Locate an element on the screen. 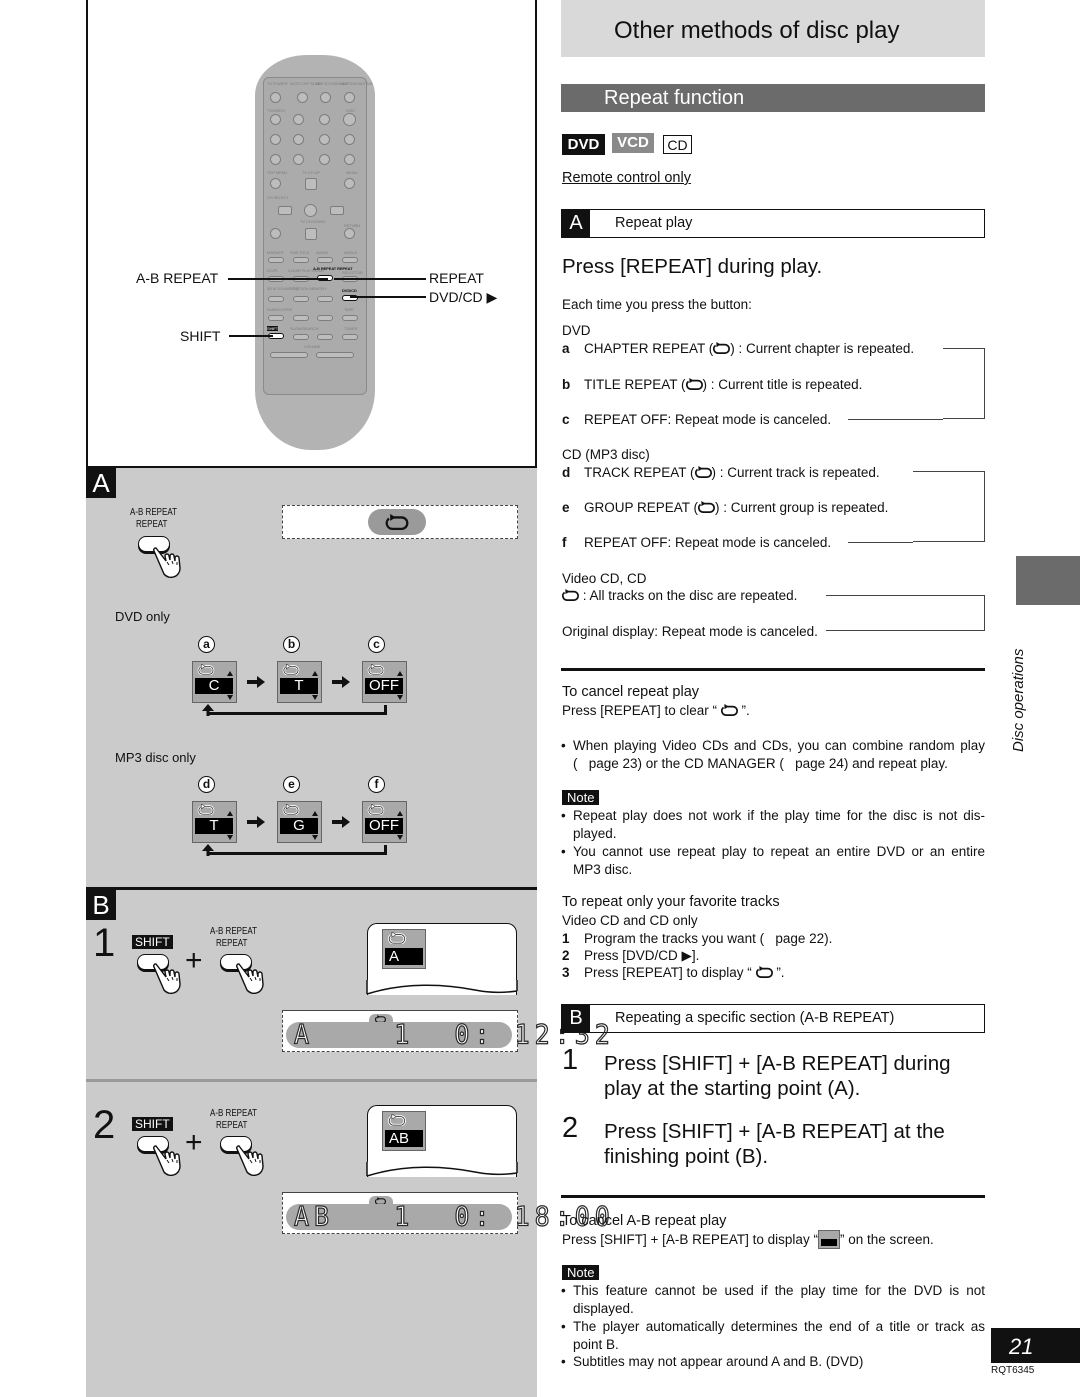 This screenshot has width=1080, height=1397. remote-label: TV CH DOWN is located at coordinates (312, 221).